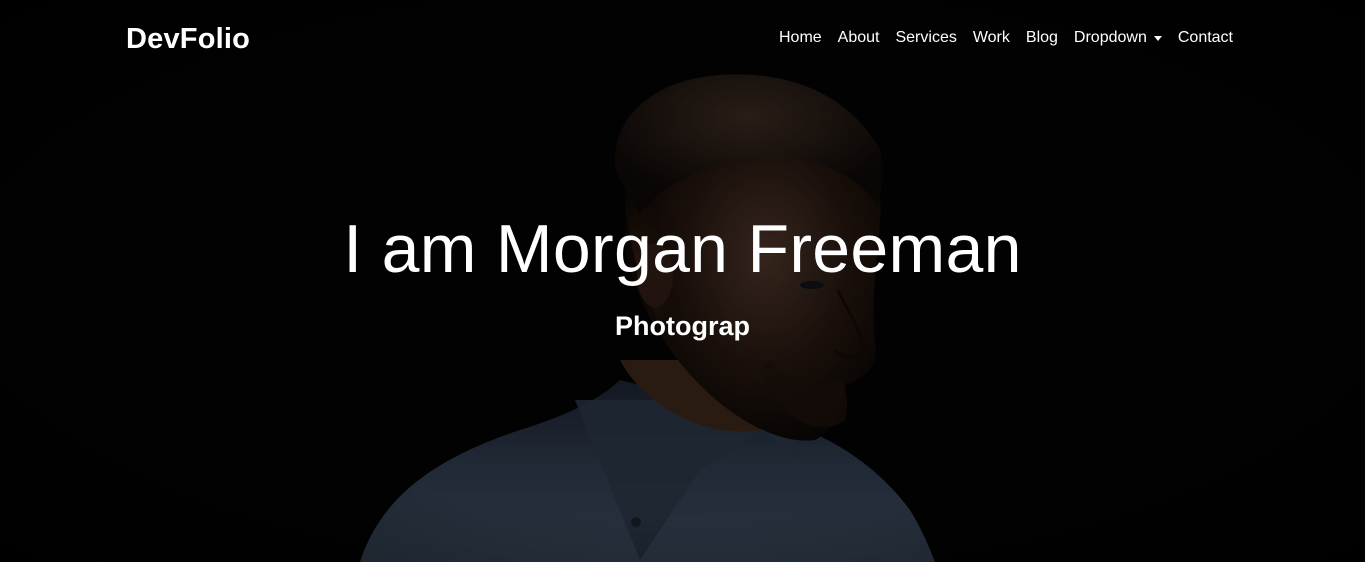 This screenshot has width=1365, height=562. I want to click on nav-item-blog: Blog, so click(1042, 38).